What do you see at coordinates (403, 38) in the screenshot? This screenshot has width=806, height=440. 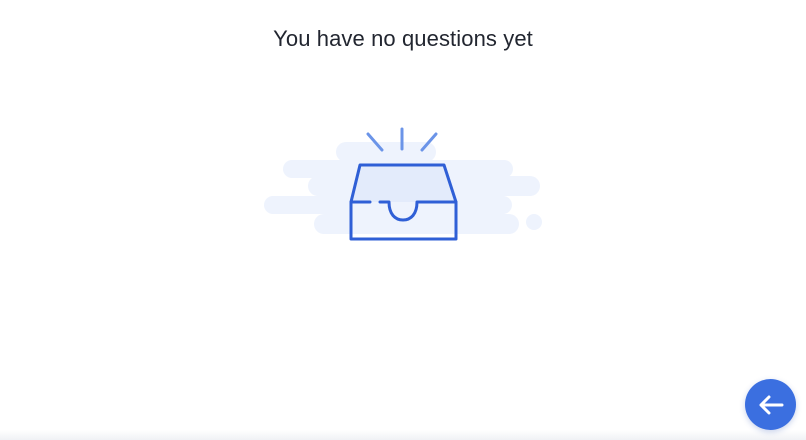 I see `empty-state-title: You have no questions yet` at bounding box center [403, 38].